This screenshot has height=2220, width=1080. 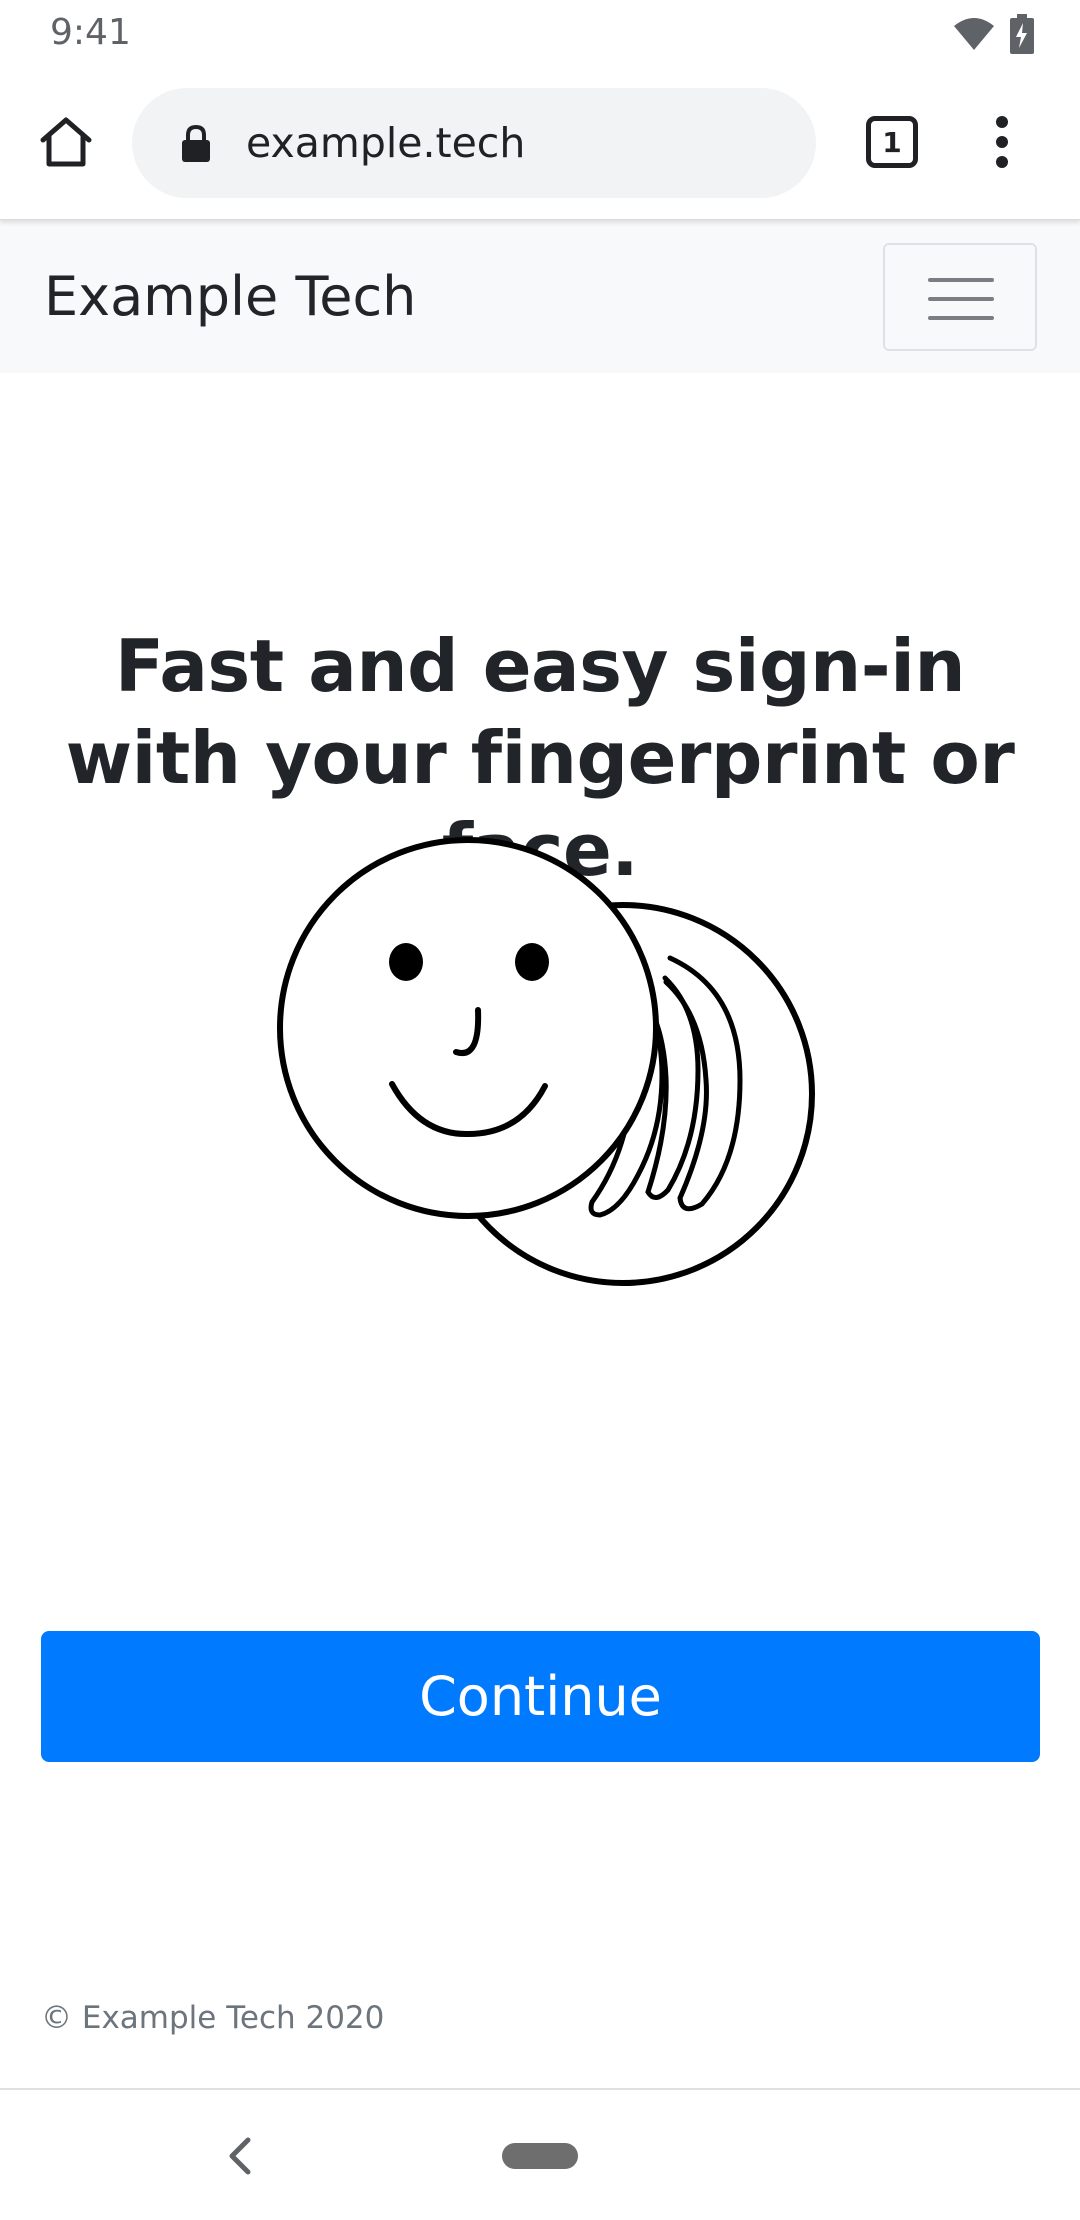 What do you see at coordinates (540, 296) in the screenshot?
I see `site-navbar: Example Tech` at bounding box center [540, 296].